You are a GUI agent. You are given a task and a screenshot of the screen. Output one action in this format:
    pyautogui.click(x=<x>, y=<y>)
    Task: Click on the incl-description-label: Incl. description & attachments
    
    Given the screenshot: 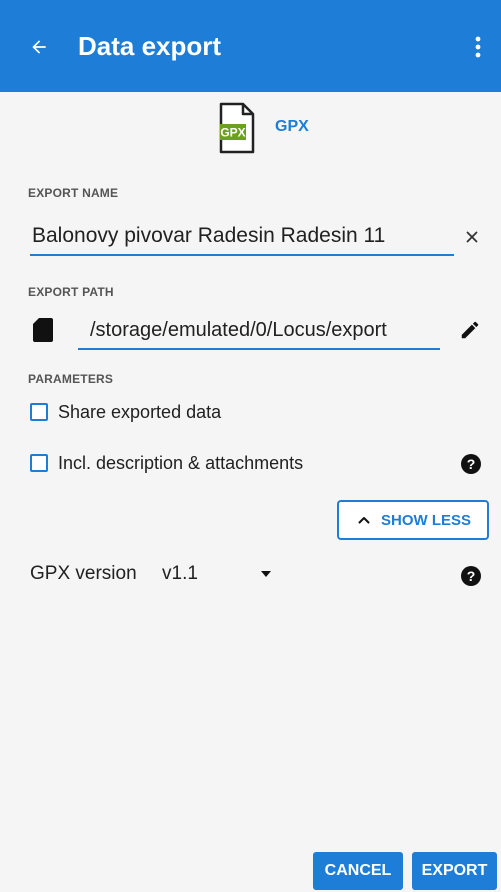 What is the action you would take?
    pyautogui.click(x=181, y=462)
    